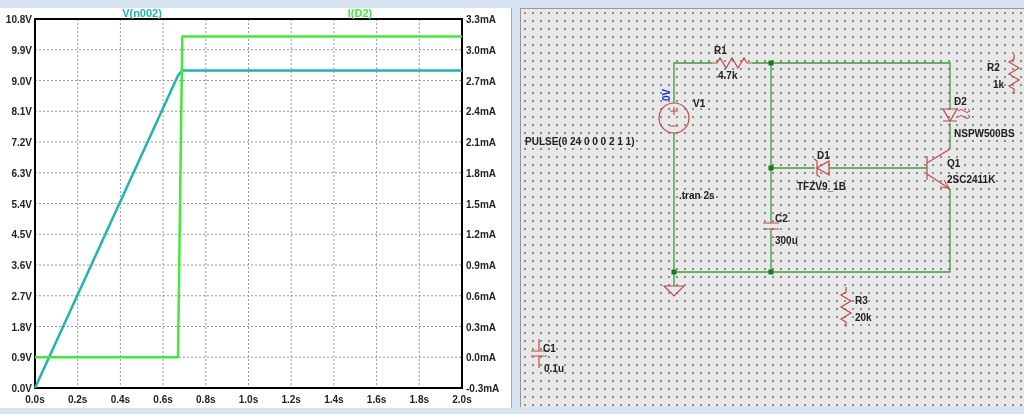  What do you see at coordinates (699, 103) in the screenshot?
I see `component-name: V1` at bounding box center [699, 103].